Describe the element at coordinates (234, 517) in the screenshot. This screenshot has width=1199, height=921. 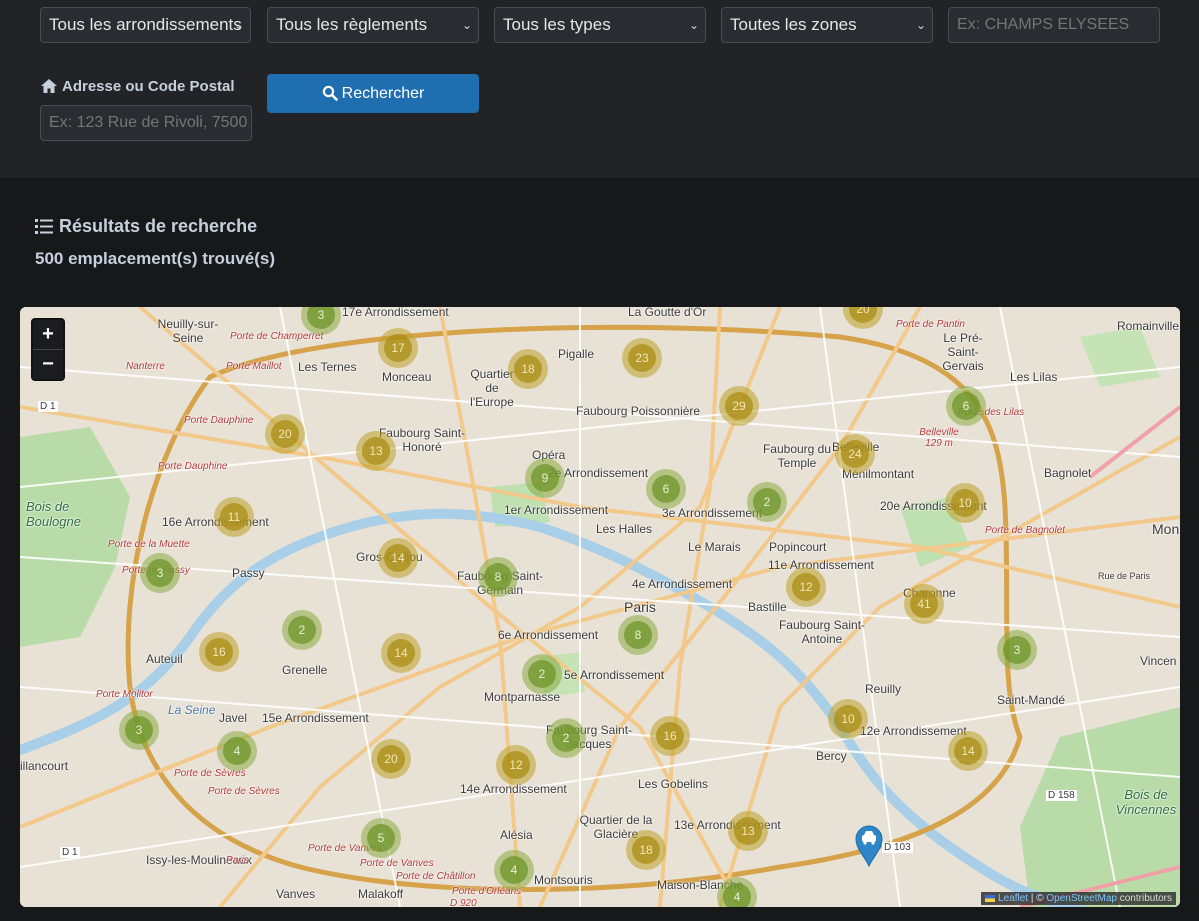
I see `marker-cluster: 11` at that location.